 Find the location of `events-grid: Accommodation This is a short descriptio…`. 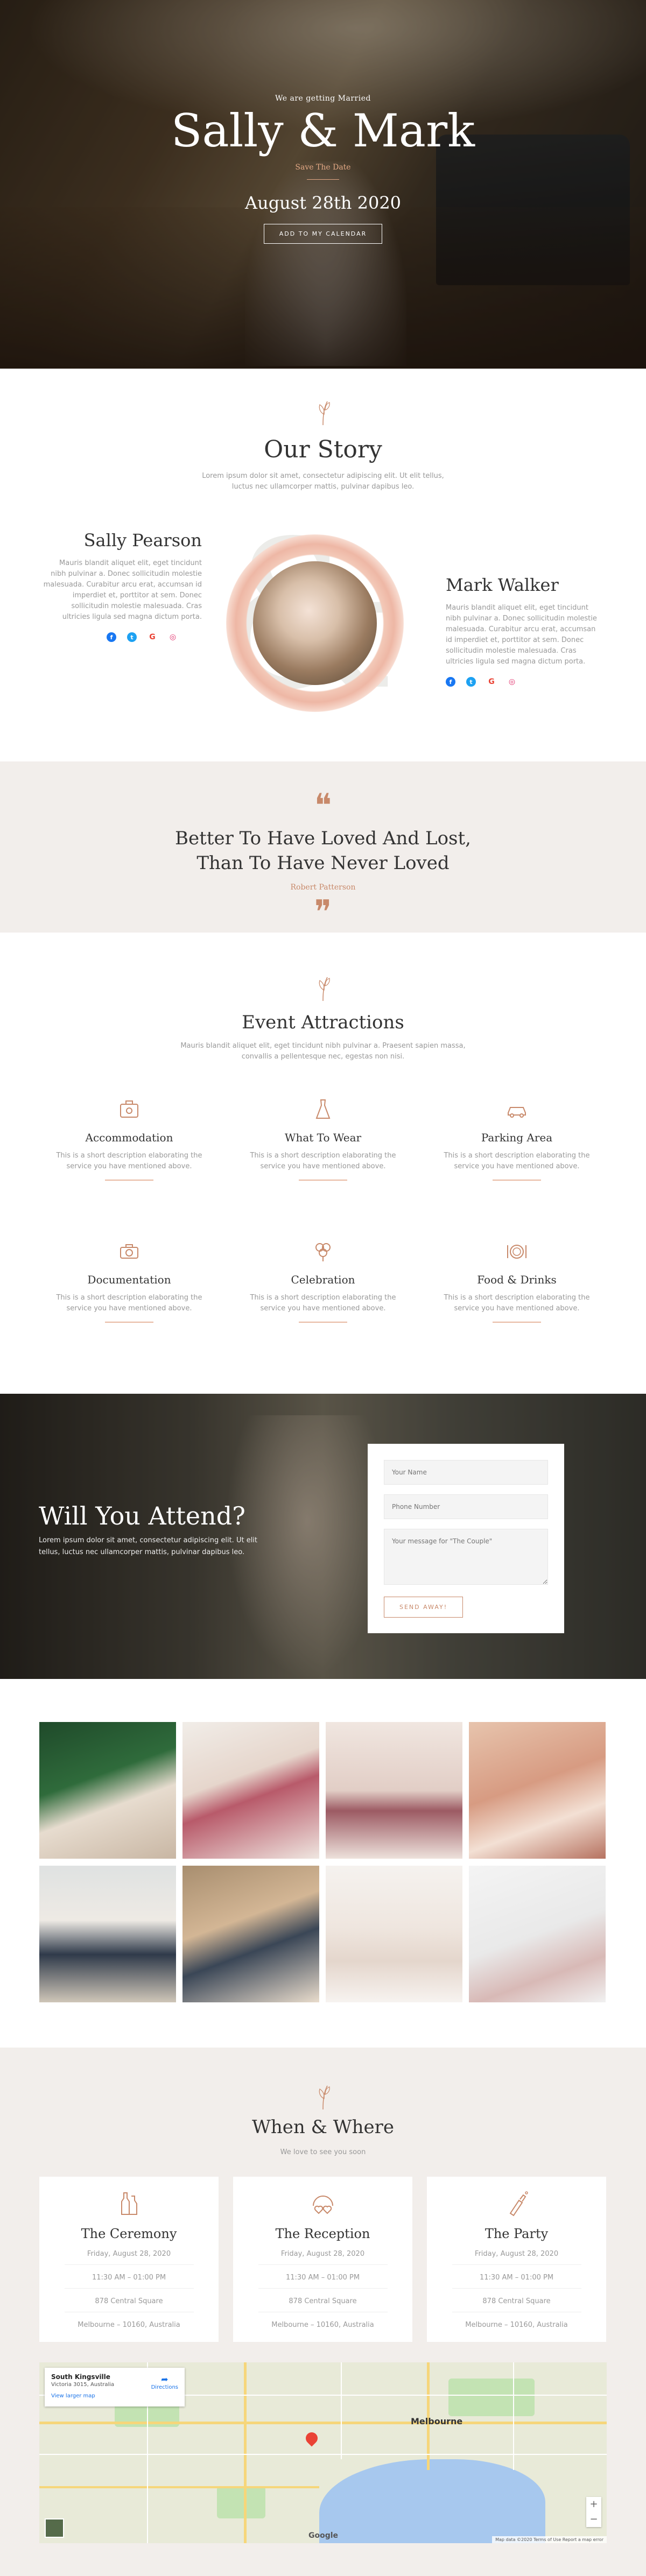

events-grid: Accommodation This is a short descriptio… is located at coordinates (323, 1210).